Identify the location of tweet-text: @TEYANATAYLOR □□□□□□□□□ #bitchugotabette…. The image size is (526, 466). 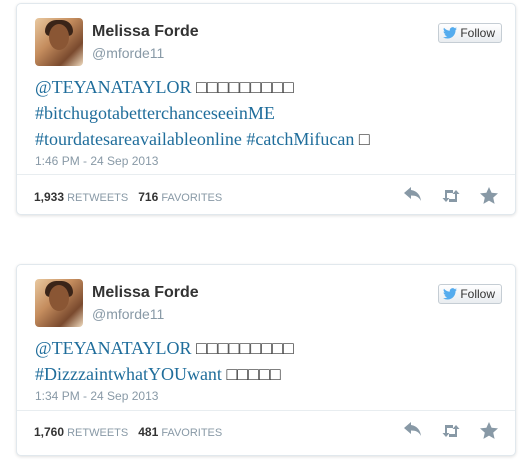
(202, 113).